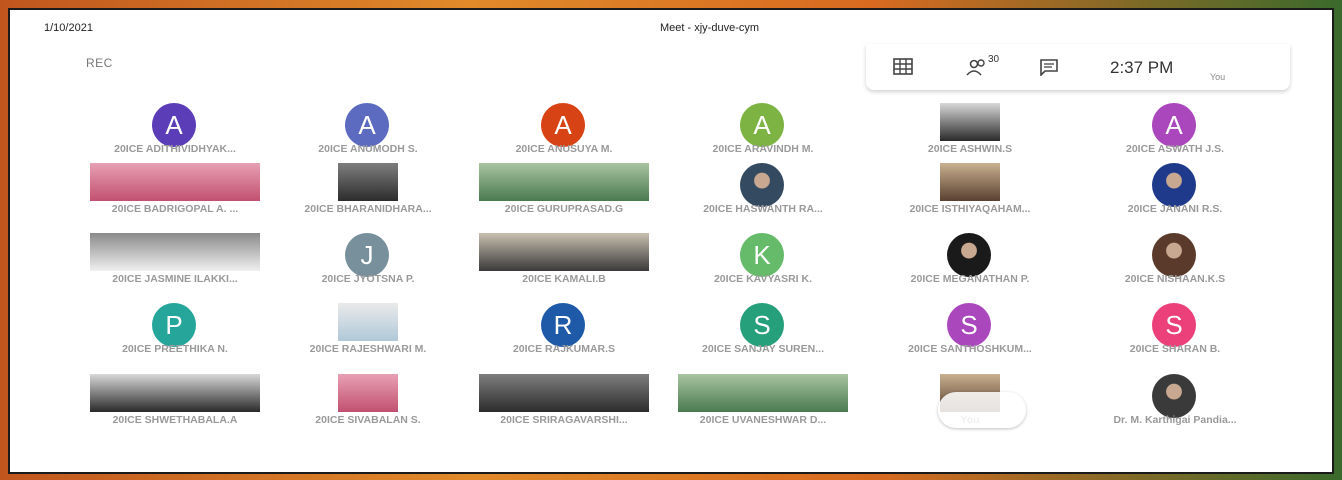 This screenshot has height=480, width=1342. I want to click on participant-name: 20ICE ASWATH J.S., so click(1175, 149).